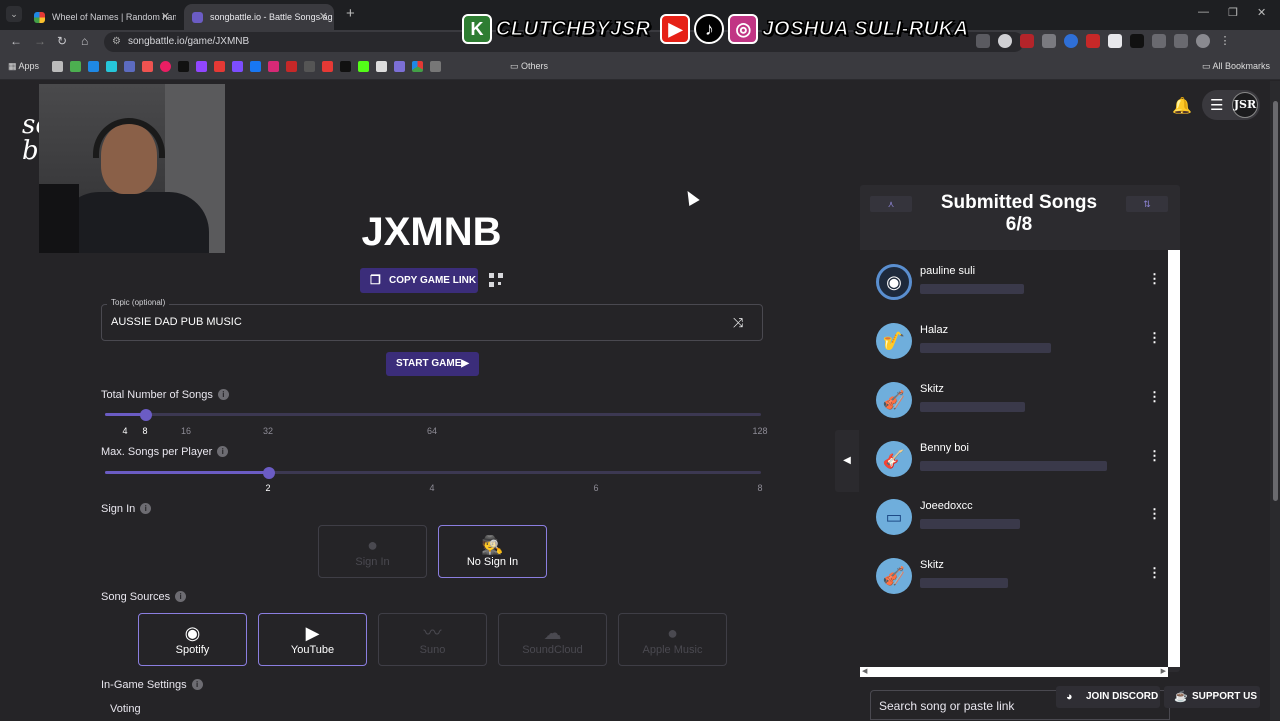 Image resolution: width=1280 pixels, height=721 pixels. What do you see at coordinates (1014, 286) in the screenshot?
I see `list-item: ◉ pauline suli ⋮` at bounding box center [1014, 286].